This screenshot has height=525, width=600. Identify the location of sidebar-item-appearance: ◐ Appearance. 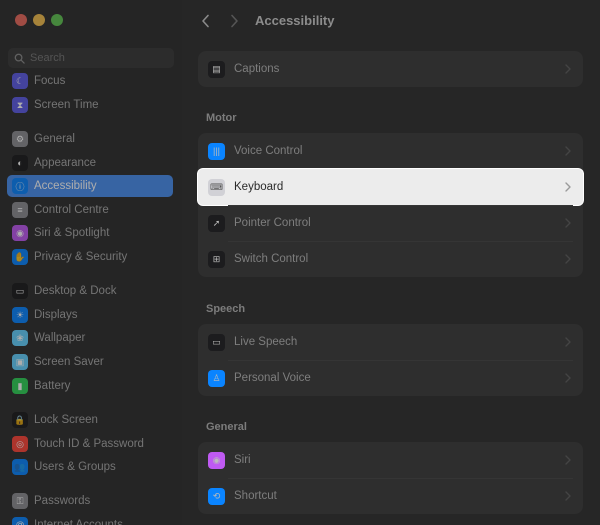
(90, 163).